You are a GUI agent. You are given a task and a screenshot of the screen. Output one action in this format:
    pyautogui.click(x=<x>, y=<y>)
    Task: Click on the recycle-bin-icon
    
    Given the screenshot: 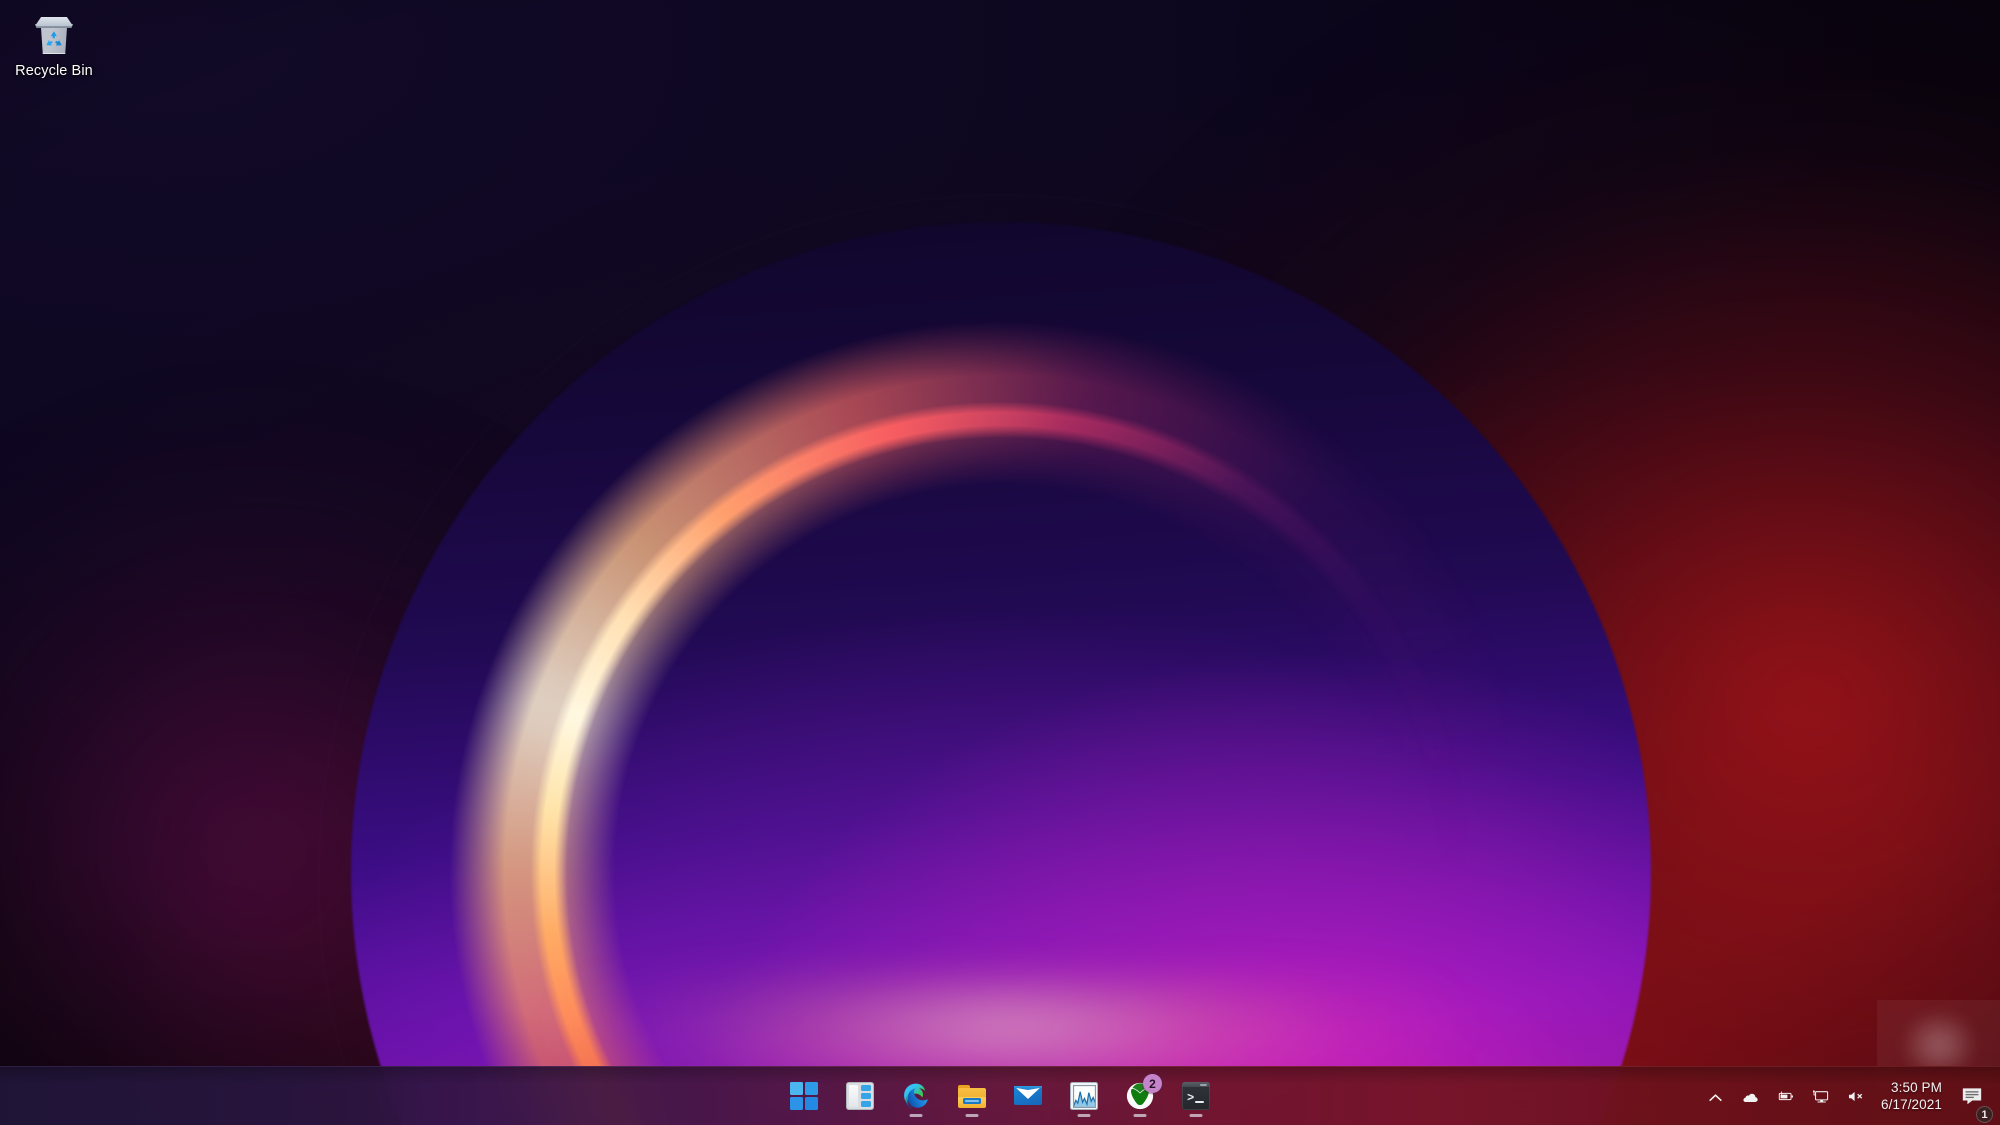 What is the action you would take?
    pyautogui.click(x=54, y=35)
    